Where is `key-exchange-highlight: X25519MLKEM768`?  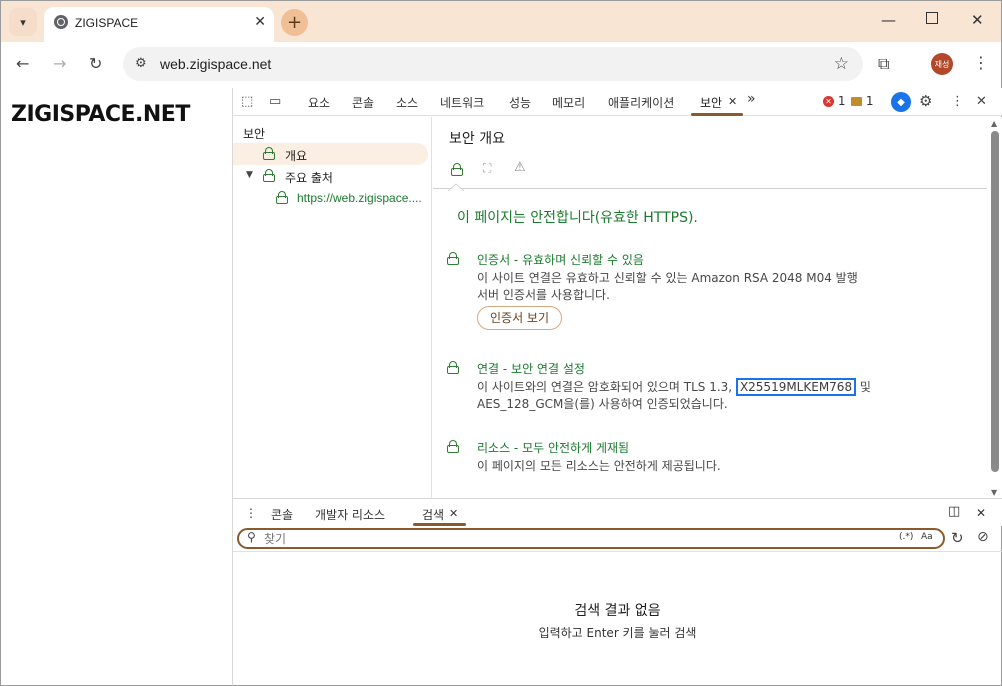 key-exchange-highlight: X25519MLKEM768 is located at coordinates (796, 387).